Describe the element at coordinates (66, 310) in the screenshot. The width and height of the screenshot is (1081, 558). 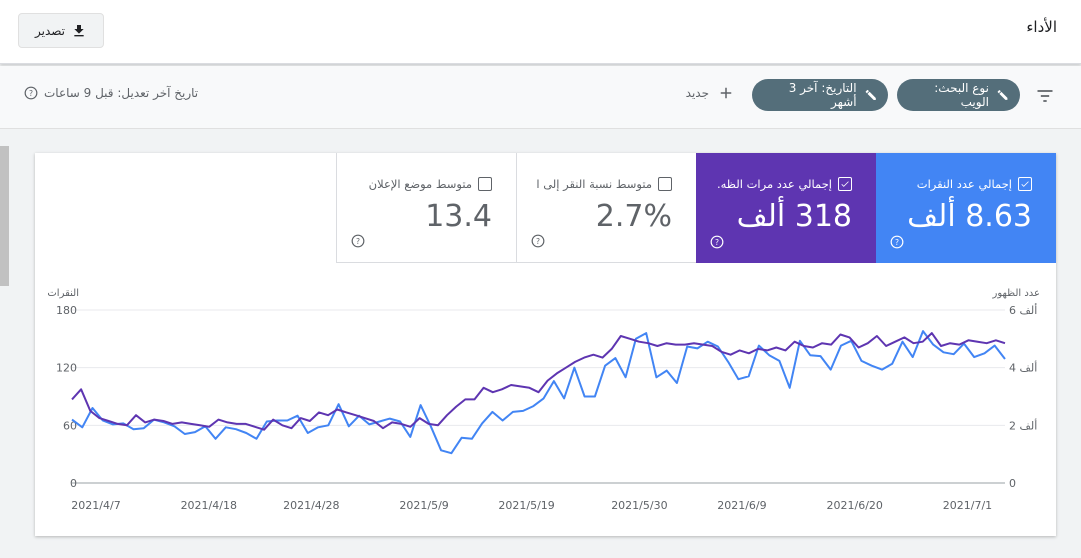
I see `y-left-tick-label: 180` at that location.